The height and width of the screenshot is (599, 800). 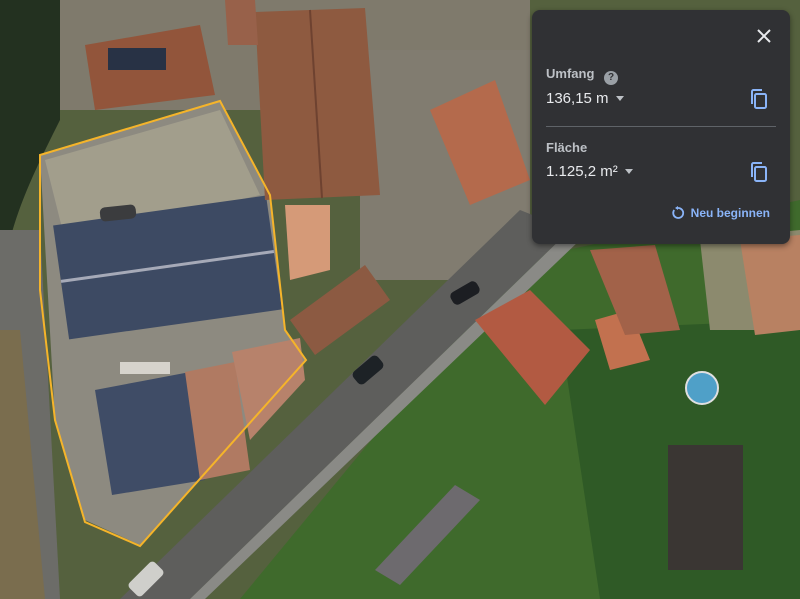 What do you see at coordinates (677, 212) in the screenshot?
I see `restart-icon` at bounding box center [677, 212].